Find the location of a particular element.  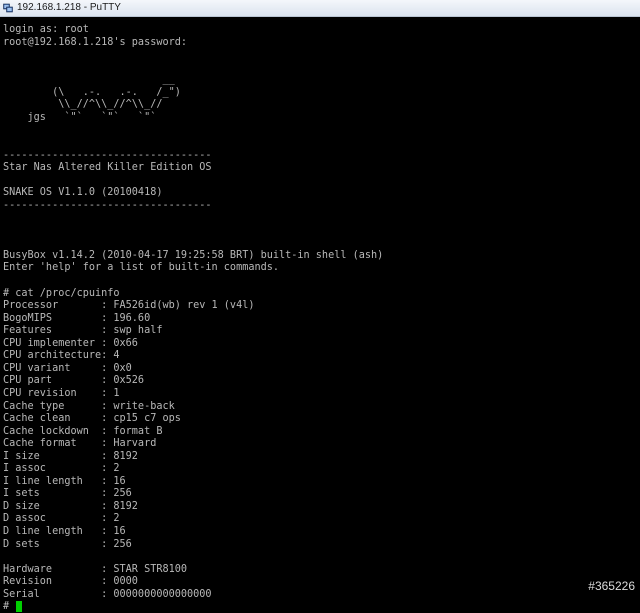

terminal-line: jgs `"` `"` `"` is located at coordinates (80, 117).